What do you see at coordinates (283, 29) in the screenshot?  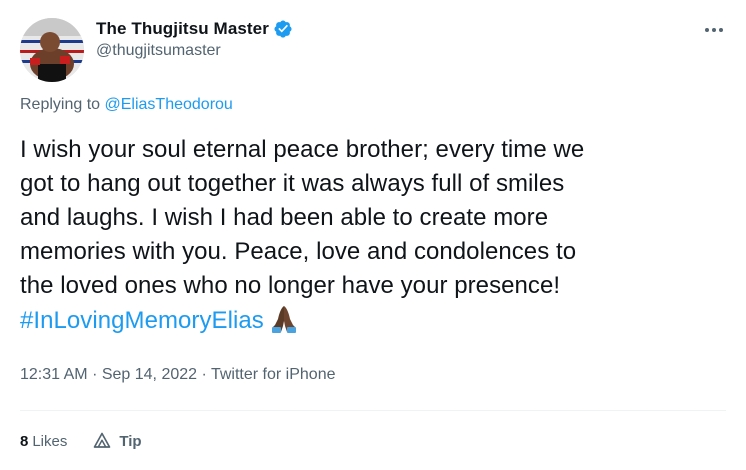 I see `verified-badge-icon` at bounding box center [283, 29].